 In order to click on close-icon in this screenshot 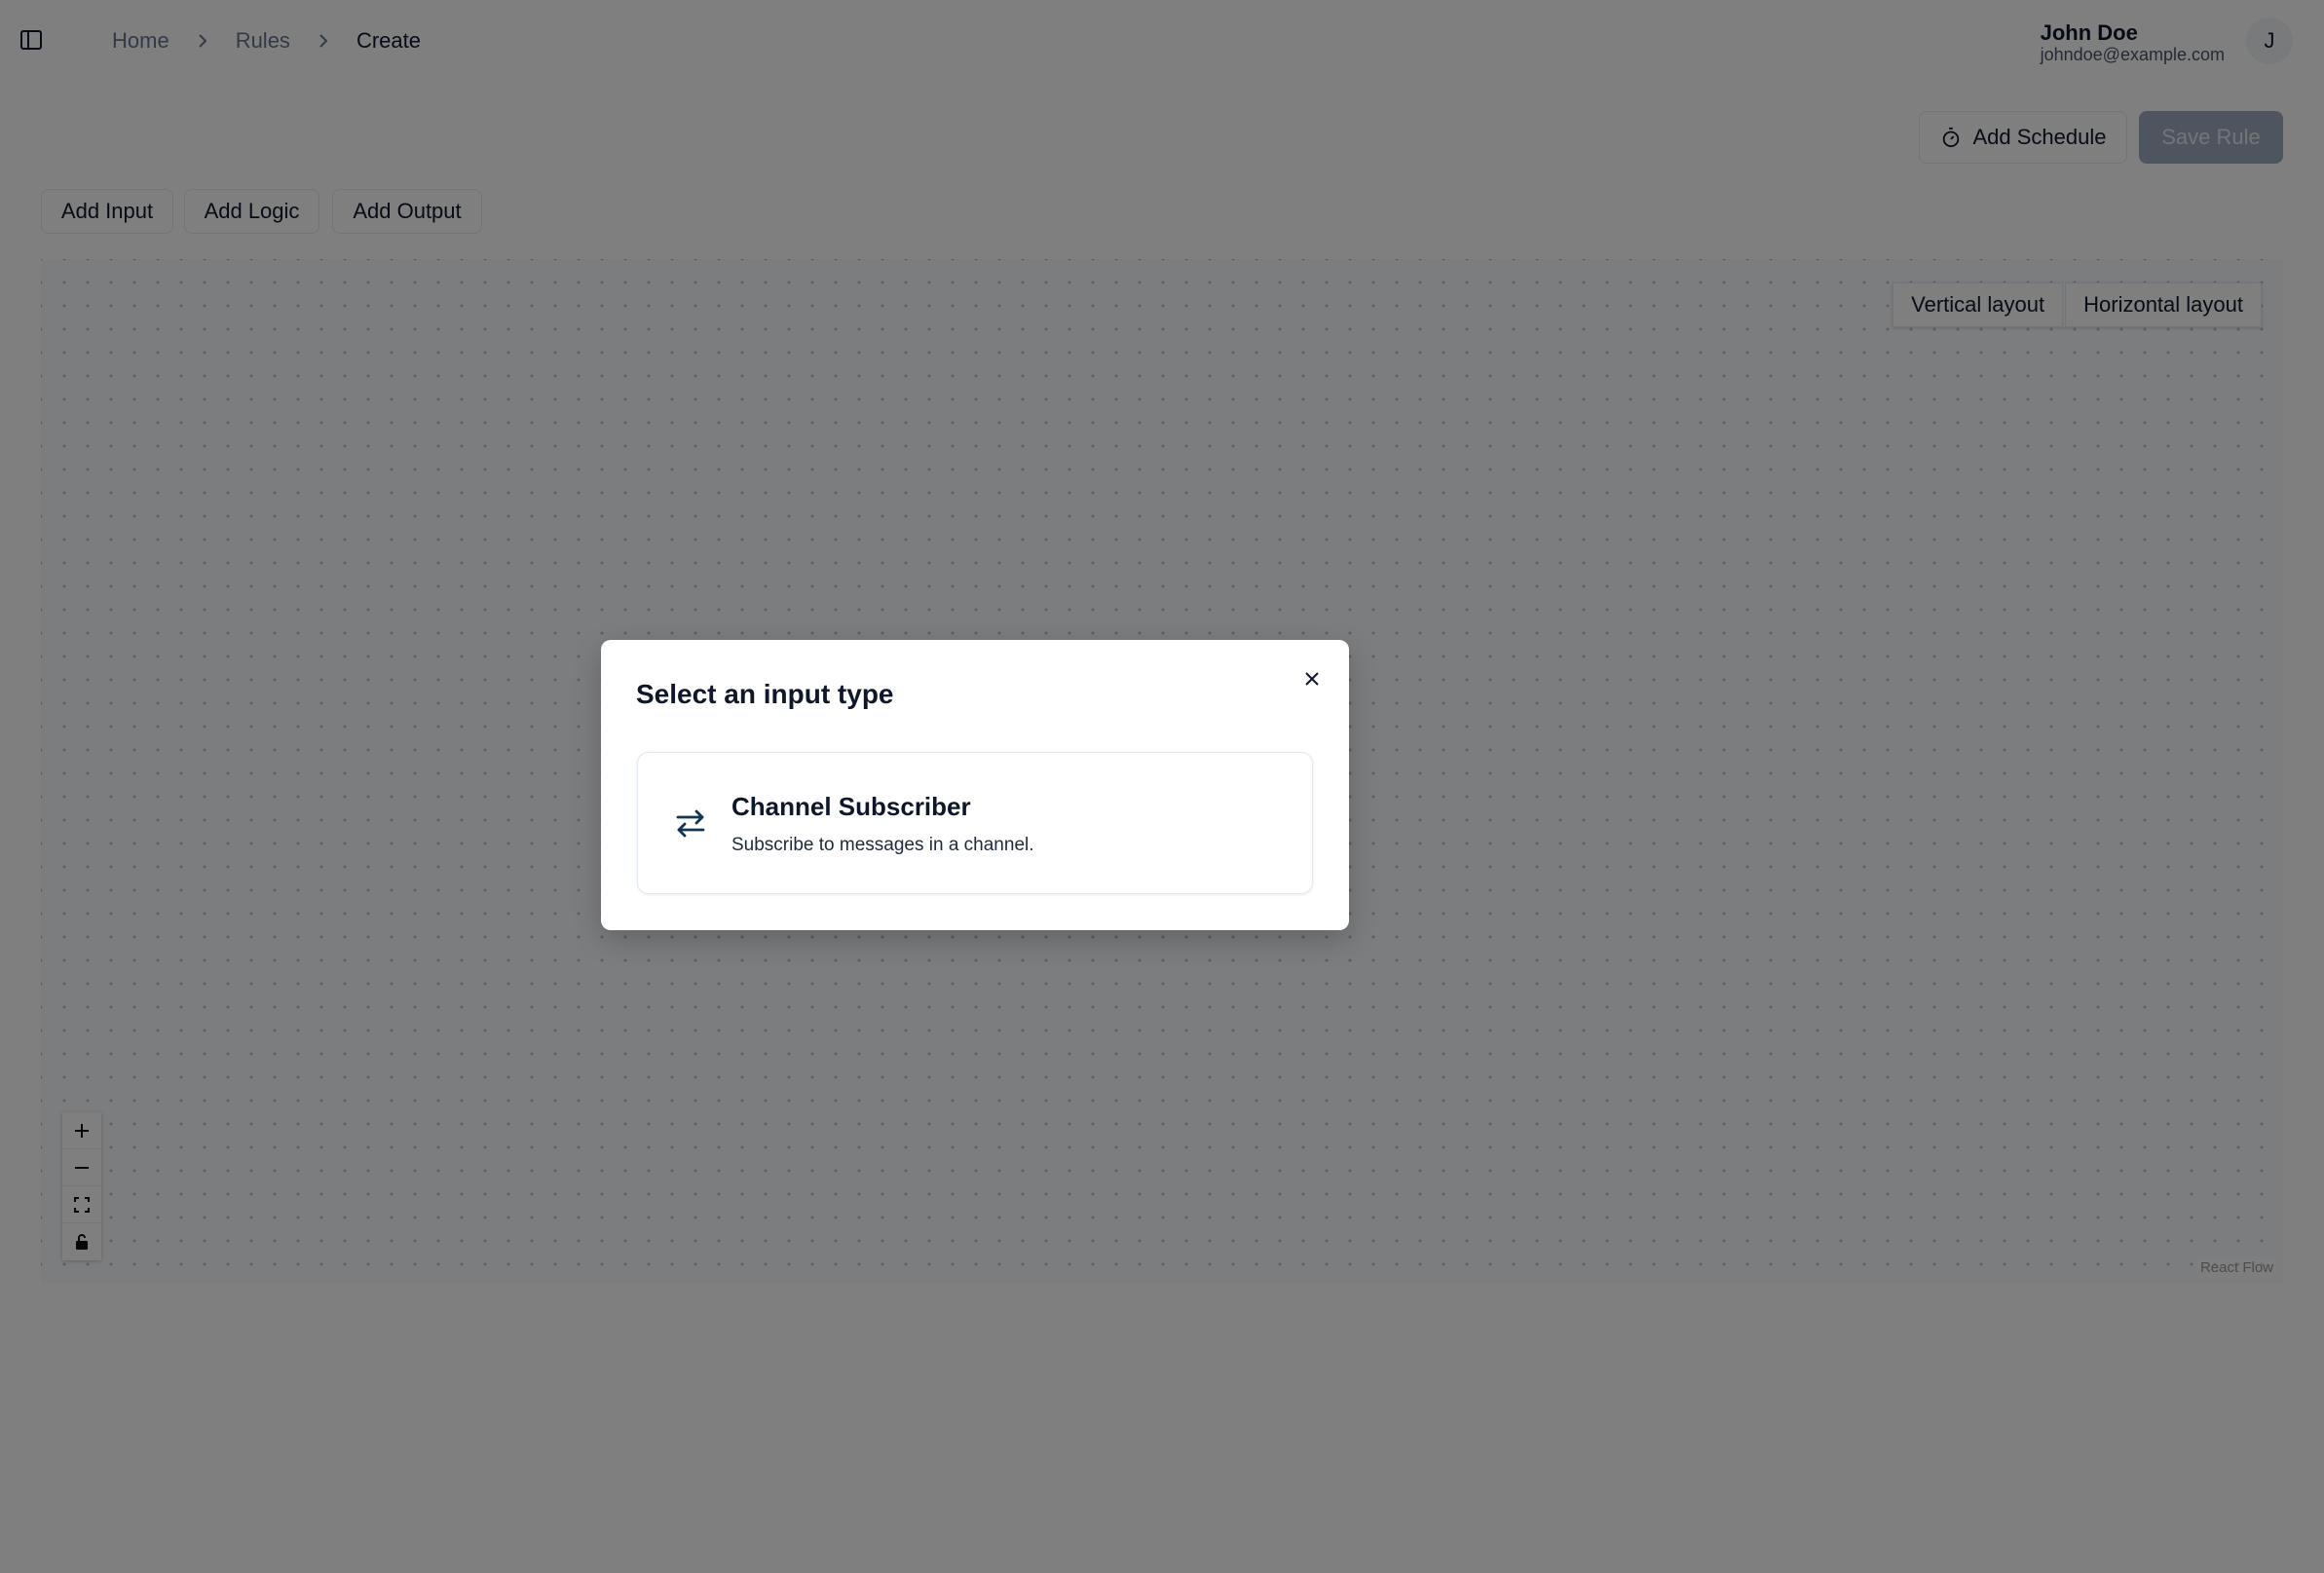, I will do `click(1312, 679)`.